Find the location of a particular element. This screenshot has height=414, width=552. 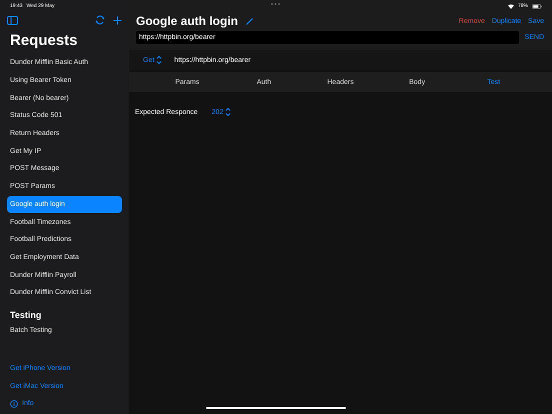

refresh-icon is located at coordinates (100, 20).